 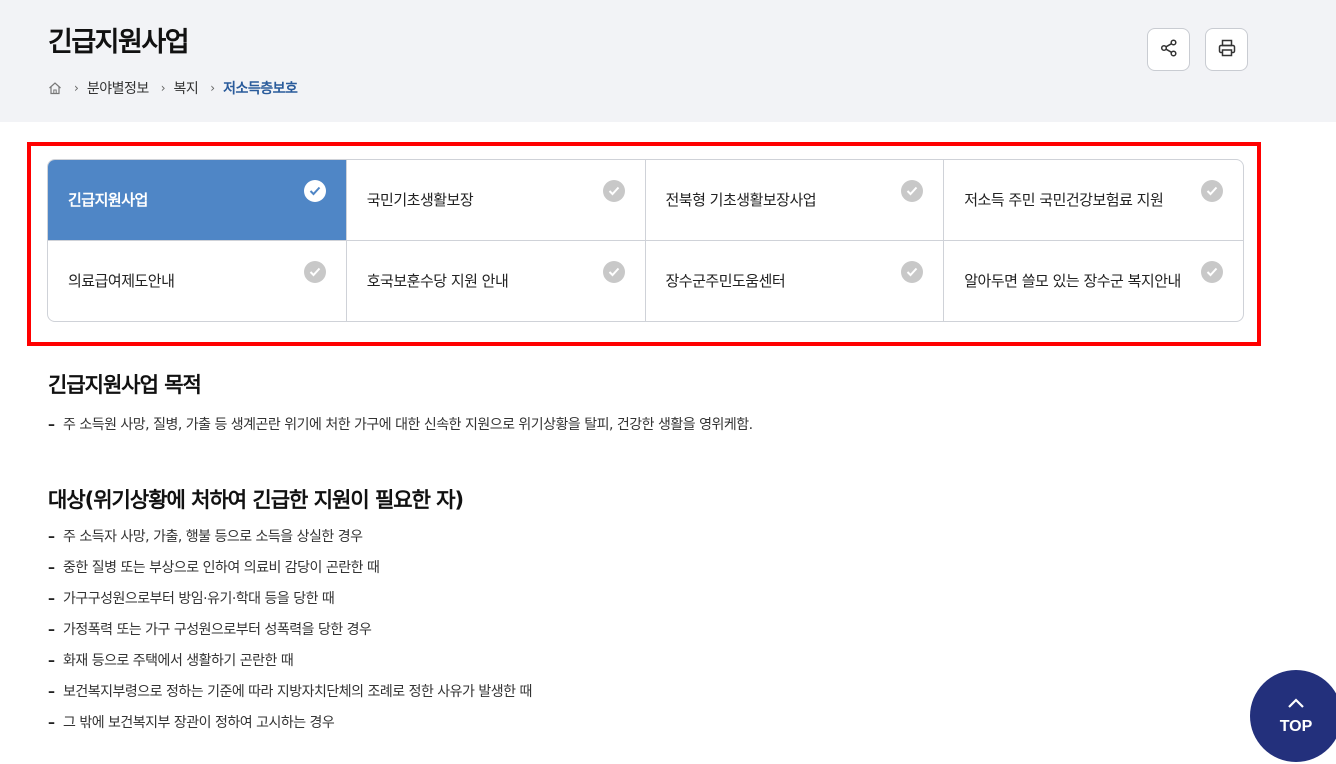 I want to click on section-title-purpose: 긴급지원사업 목적, so click(x=125, y=385).